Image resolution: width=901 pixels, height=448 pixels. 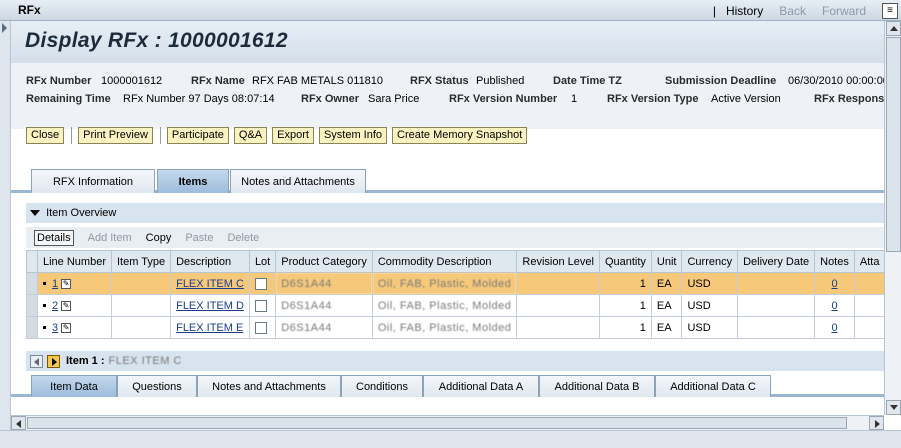 What do you see at coordinates (35, 213) in the screenshot?
I see `collapse-triangle-icon` at bounding box center [35, 213].